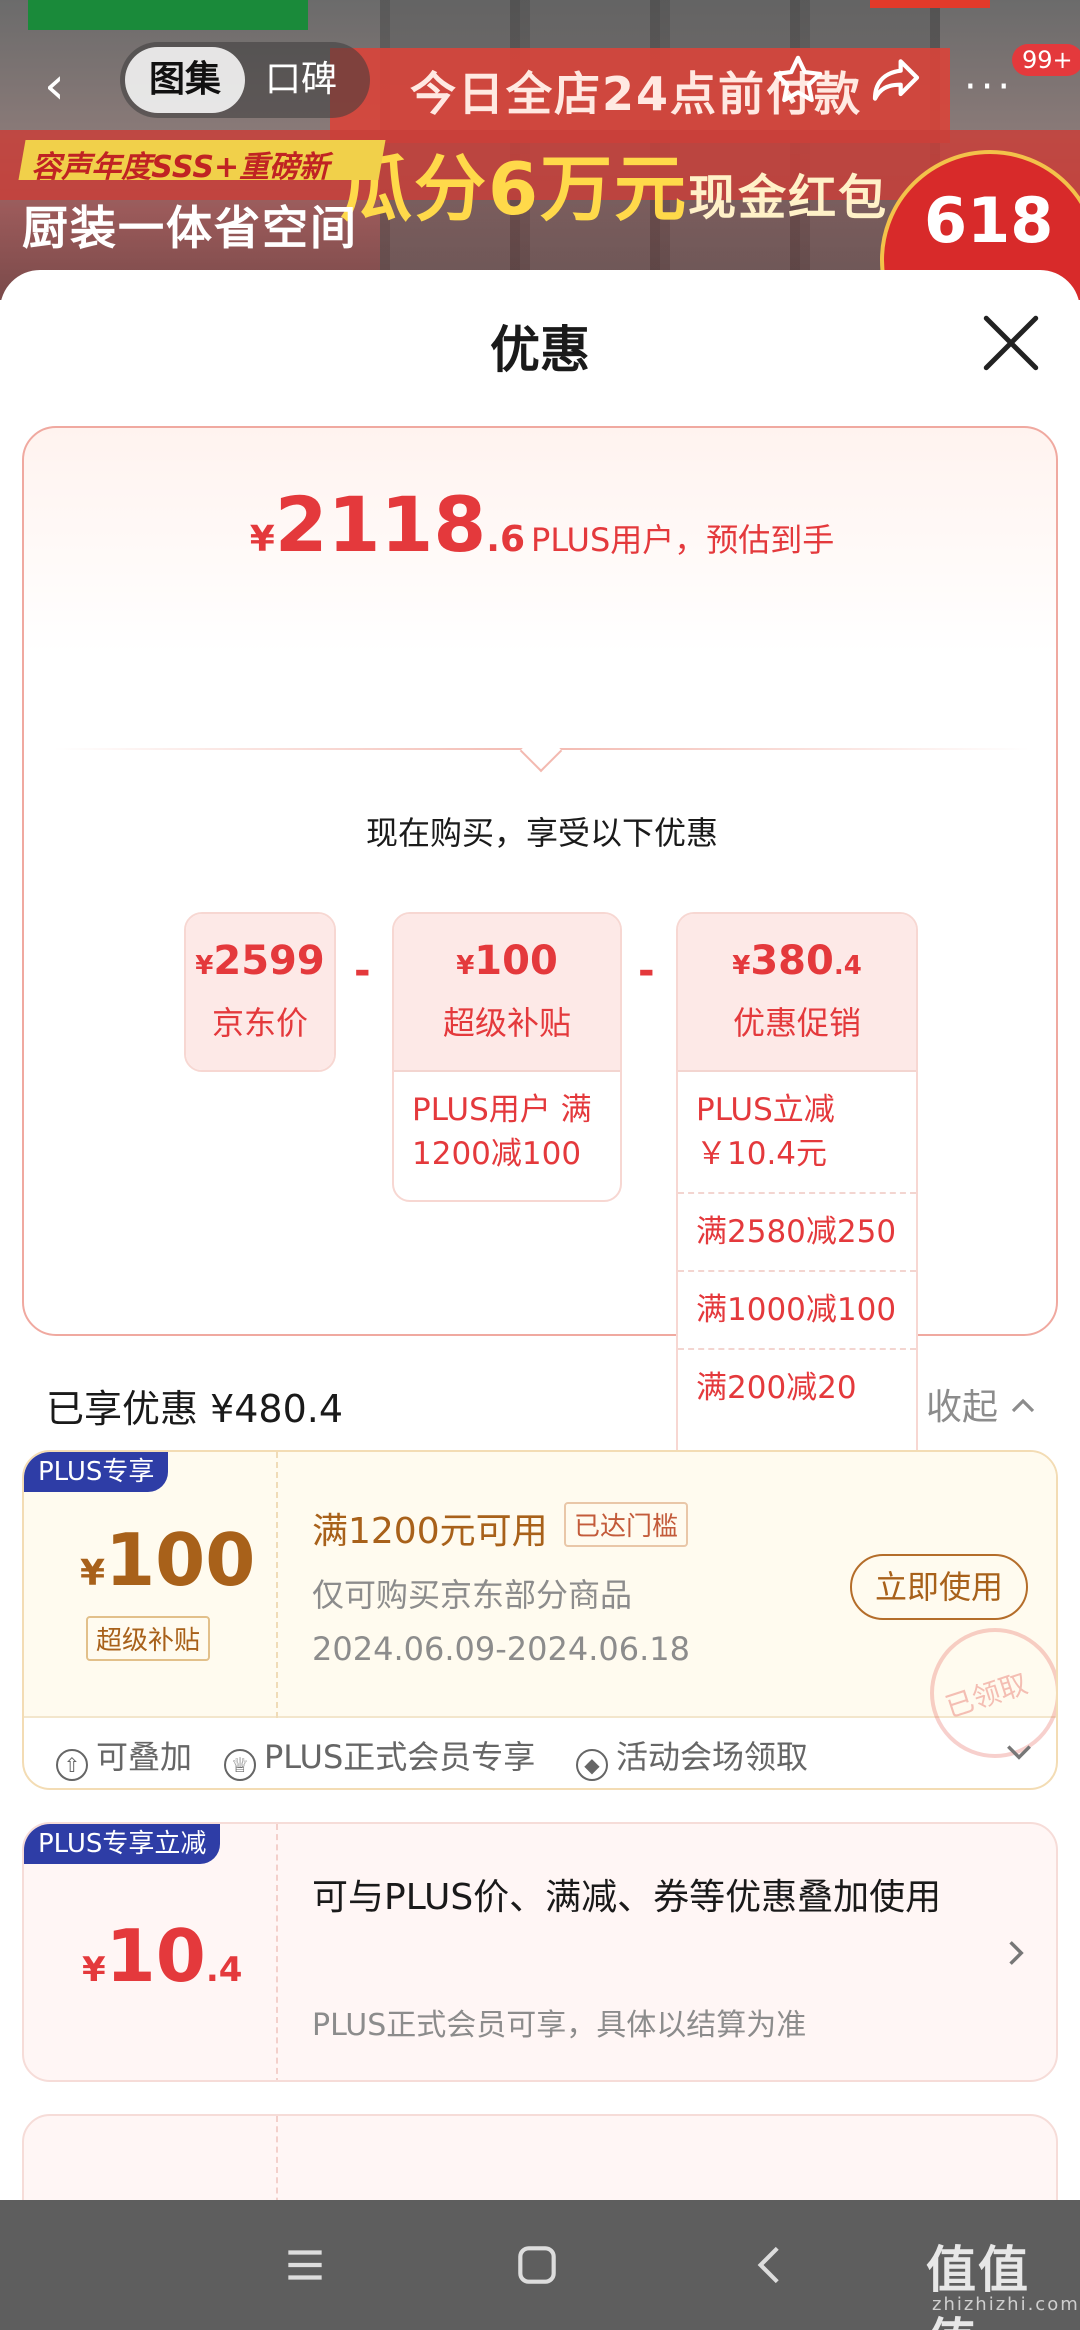  What do you see at coordinates (978, 2285) in the screenshot?
I see `watermark: 值值值` at bounding box center [978, 2285].